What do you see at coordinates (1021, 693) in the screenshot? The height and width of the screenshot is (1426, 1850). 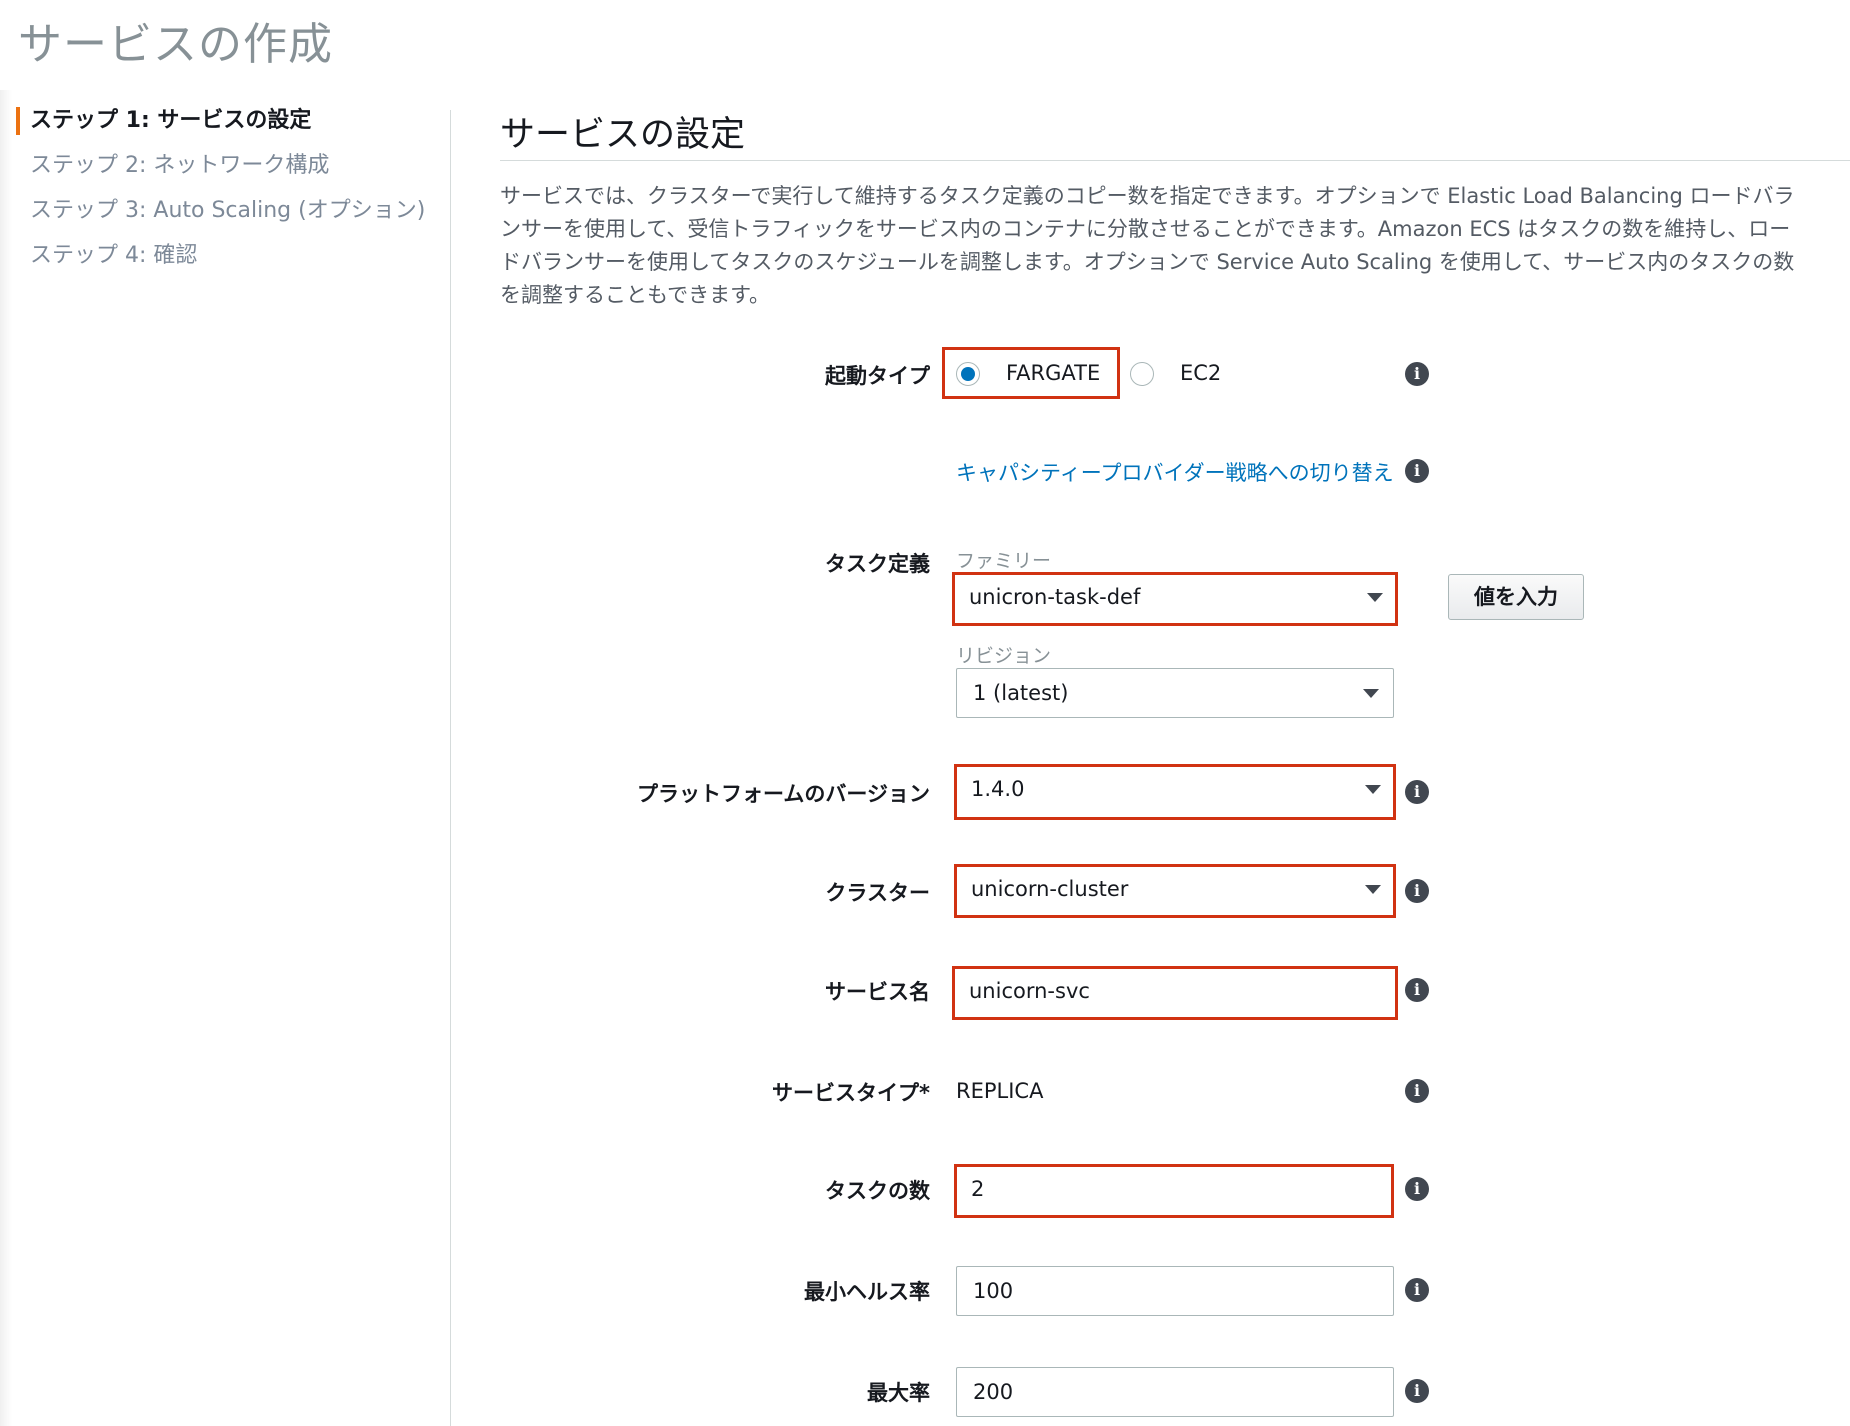 I see `task-revision-value: 1 (latest)` at bounding box center [1021, 693].